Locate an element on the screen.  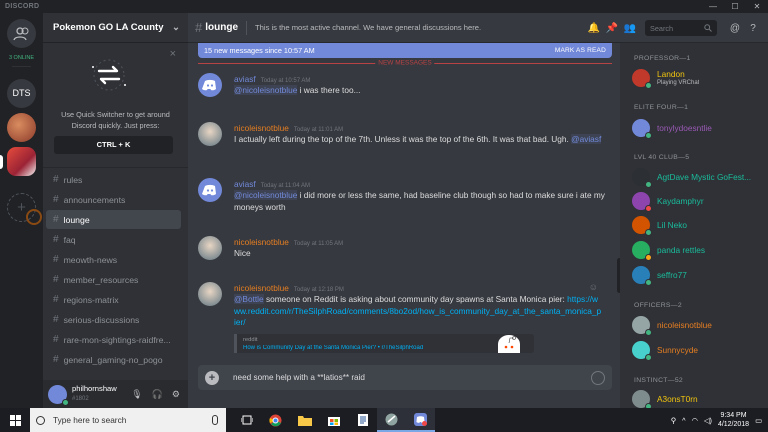
task-view-button is located at coordinates (246, 420).